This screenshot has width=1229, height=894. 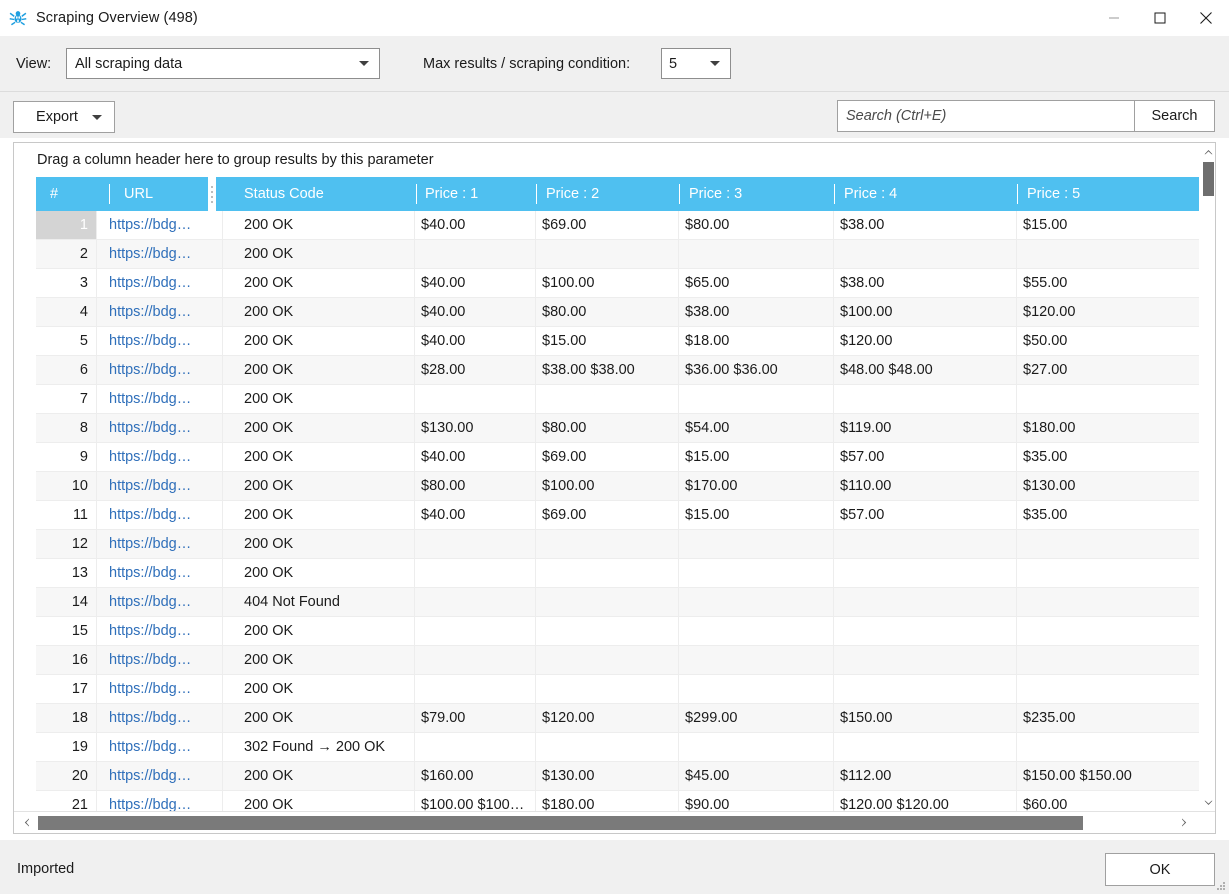 I want to click on column-header-price-4: Price : 4, so click(x=870, y=194).